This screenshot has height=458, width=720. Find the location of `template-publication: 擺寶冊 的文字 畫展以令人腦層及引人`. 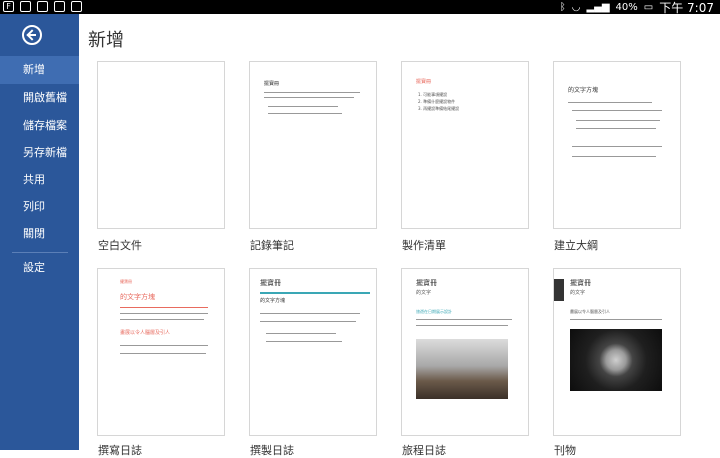

template-publication: 擺寶冊 的文字 畫展以令人腦層及引人 is located at coordinates (617, 352).